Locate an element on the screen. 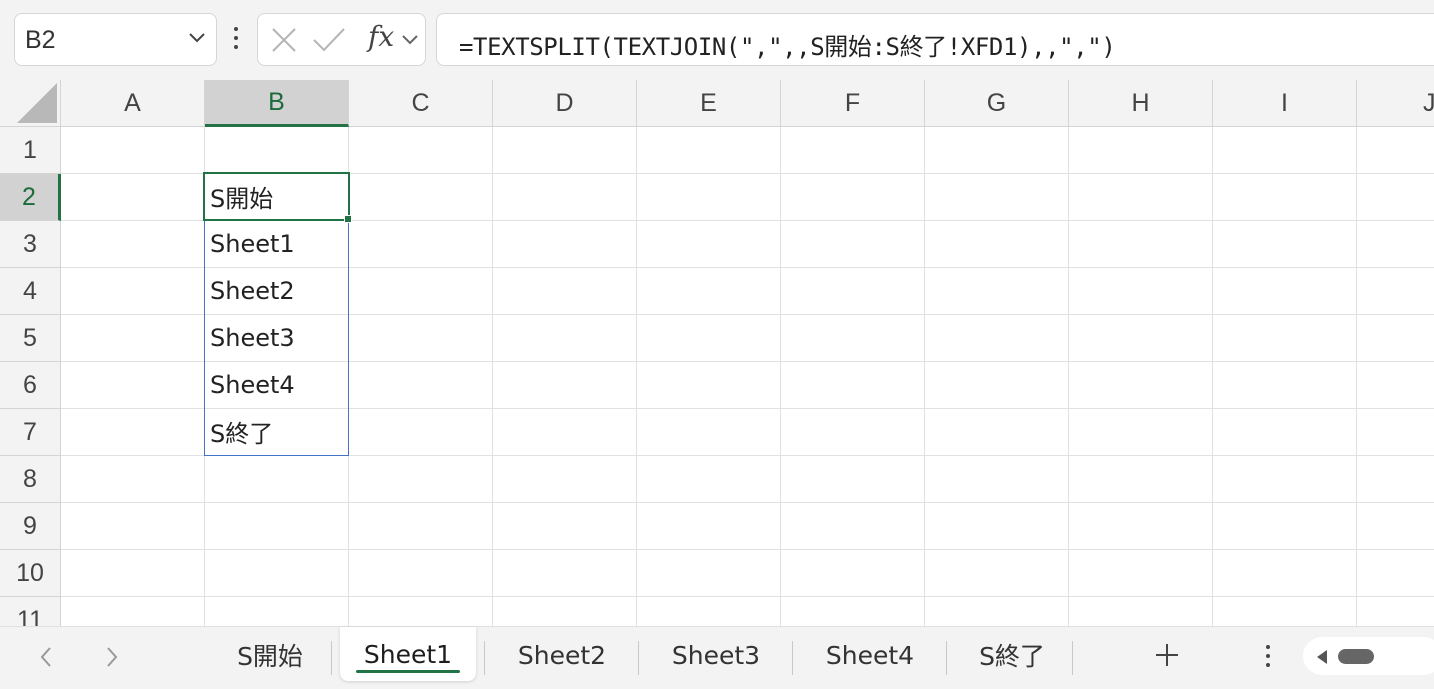 The image size is (1434, 689). sheet-tab-bar: S開始 Sheet1 Sheet2 Sheet3 Sheet4 S終了 is located at coordinates (717, 657).